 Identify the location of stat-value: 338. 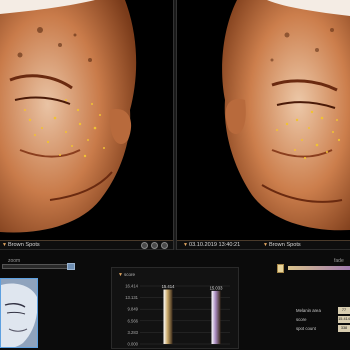
(344, 328).